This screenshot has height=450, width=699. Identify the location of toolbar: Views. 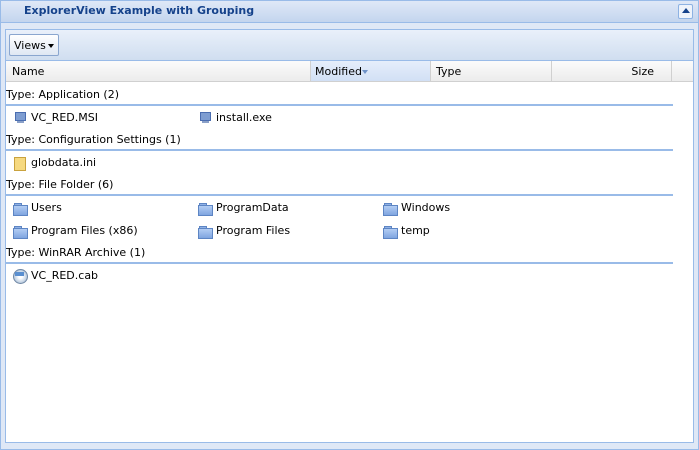
(349, 45).